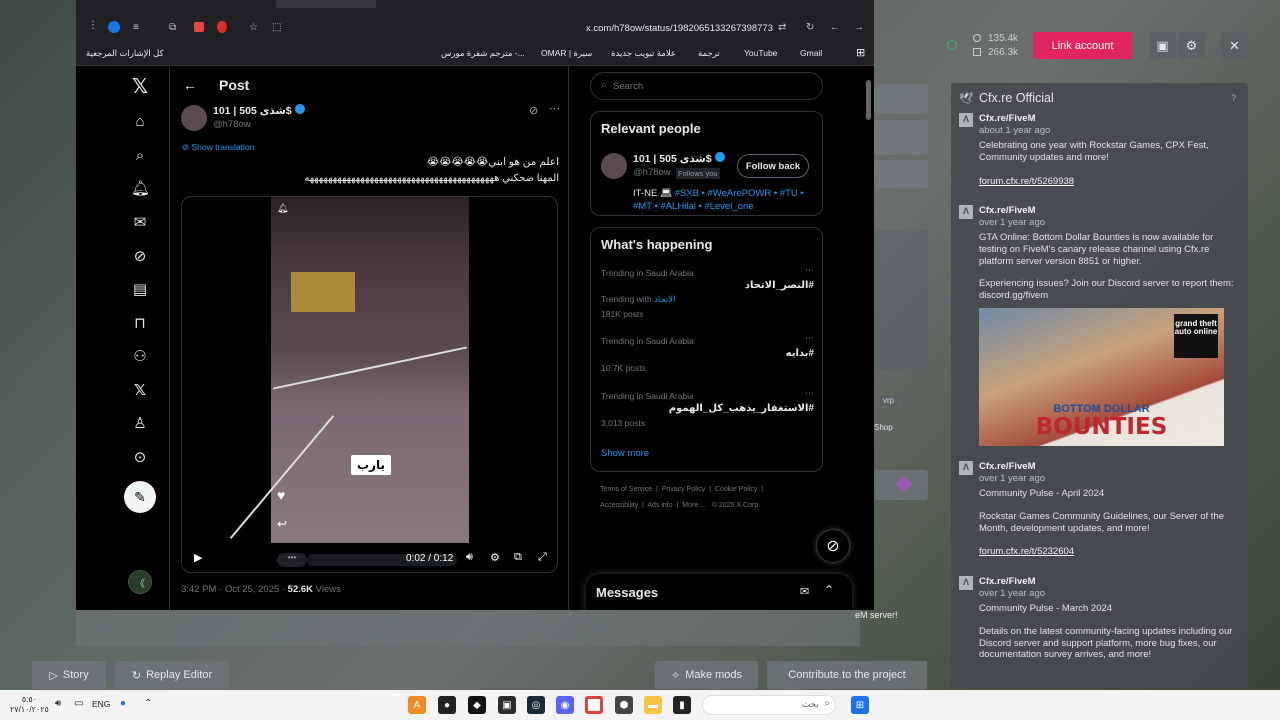 The width and height of the screenshot is (1280, 720). I want to click on profile-icon, so click(114, 27).